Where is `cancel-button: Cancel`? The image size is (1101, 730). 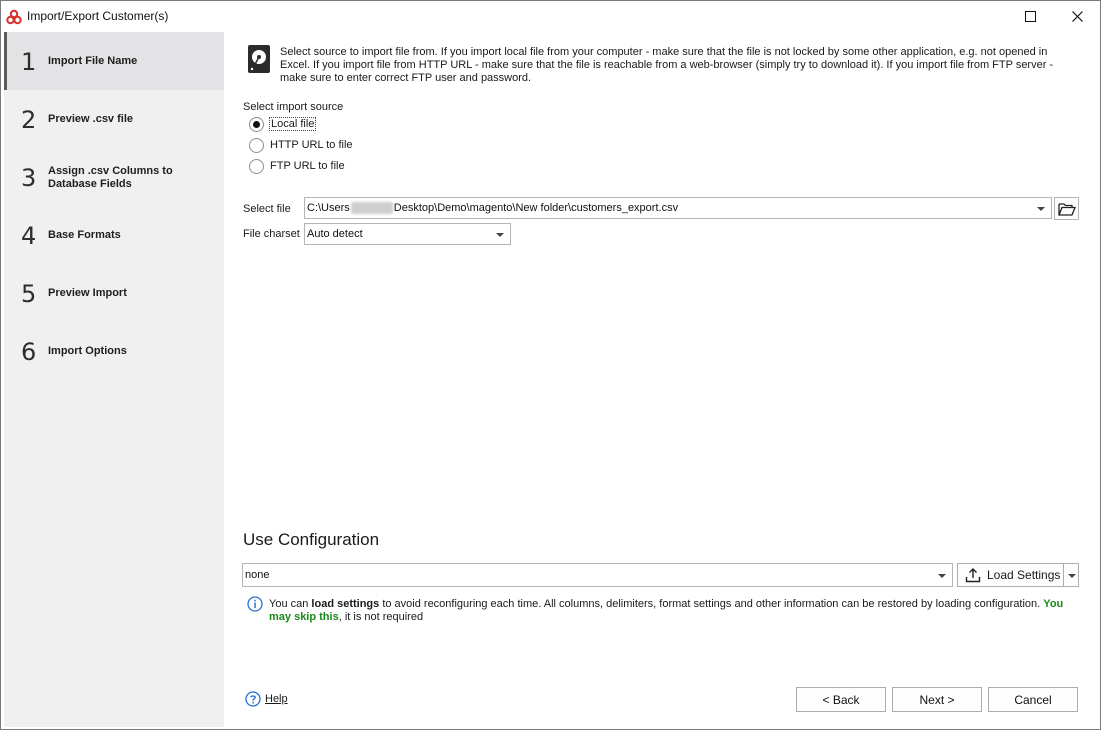 cancel-button: Cancel is located at coordinates (1033, 699).